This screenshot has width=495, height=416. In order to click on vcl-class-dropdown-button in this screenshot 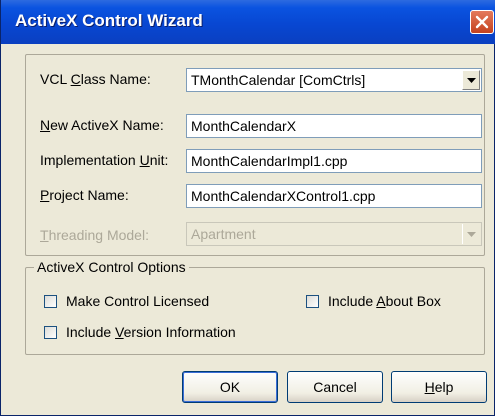, I will do `click(471, 80)`.